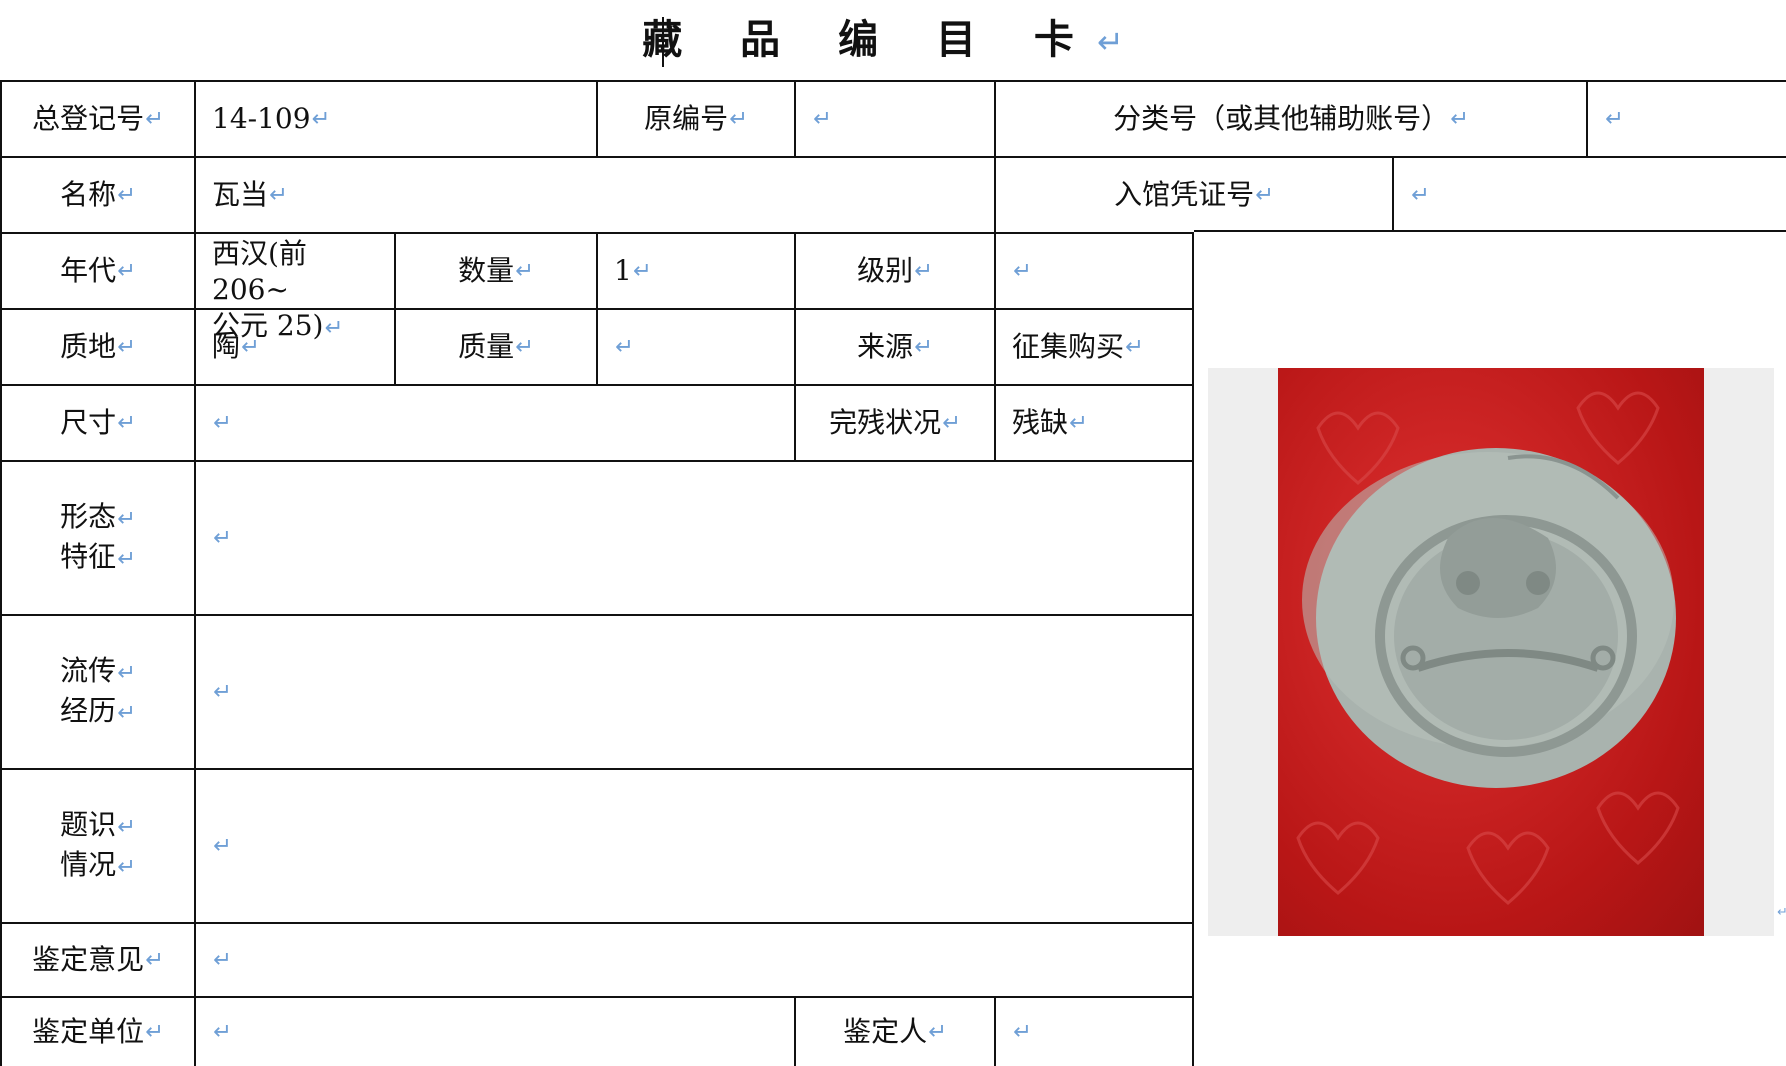  I want to click on condition-value: 残缺 ↵, so click(1094, 422).